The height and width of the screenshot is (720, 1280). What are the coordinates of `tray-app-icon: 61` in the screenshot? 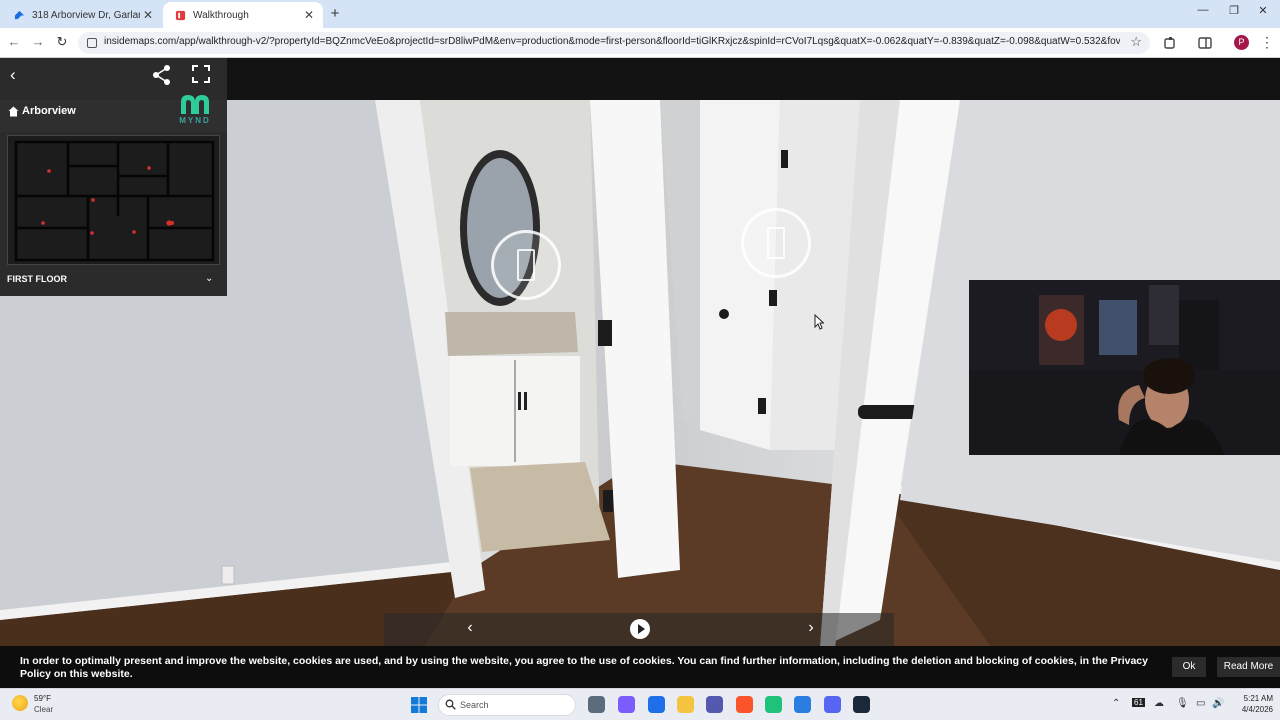 It's located at (1138, 702).